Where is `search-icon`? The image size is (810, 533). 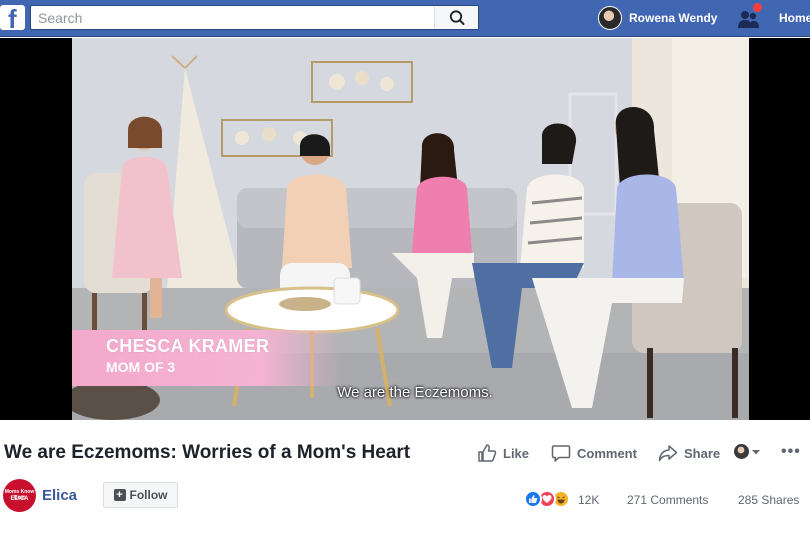
search-icon is located at coordinates (457, 17).